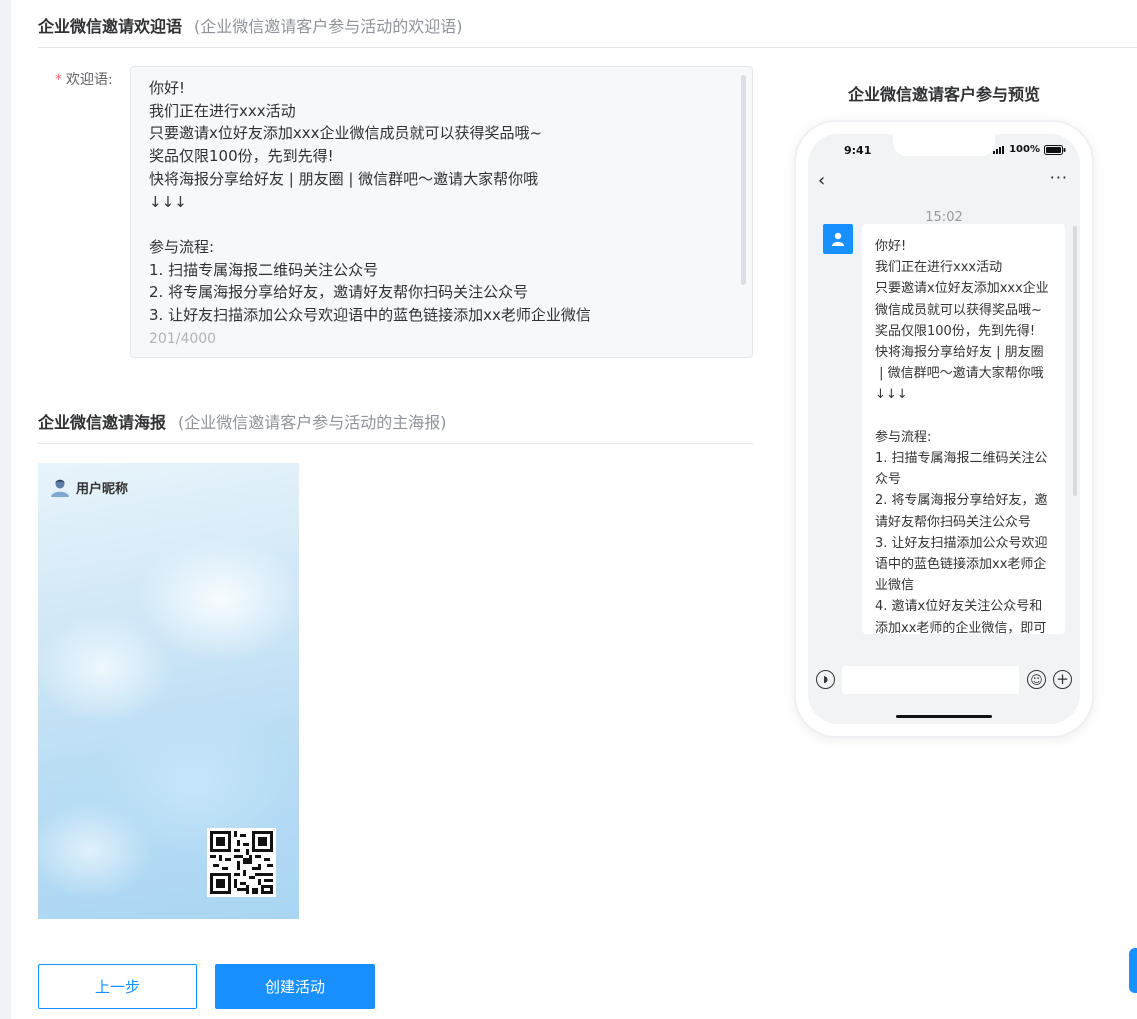 This screenshot has height=1019, width=1137. Describe the element at coordinates (183, 339) in the screenshot. I see `char-counter: 201/4000` at that location.